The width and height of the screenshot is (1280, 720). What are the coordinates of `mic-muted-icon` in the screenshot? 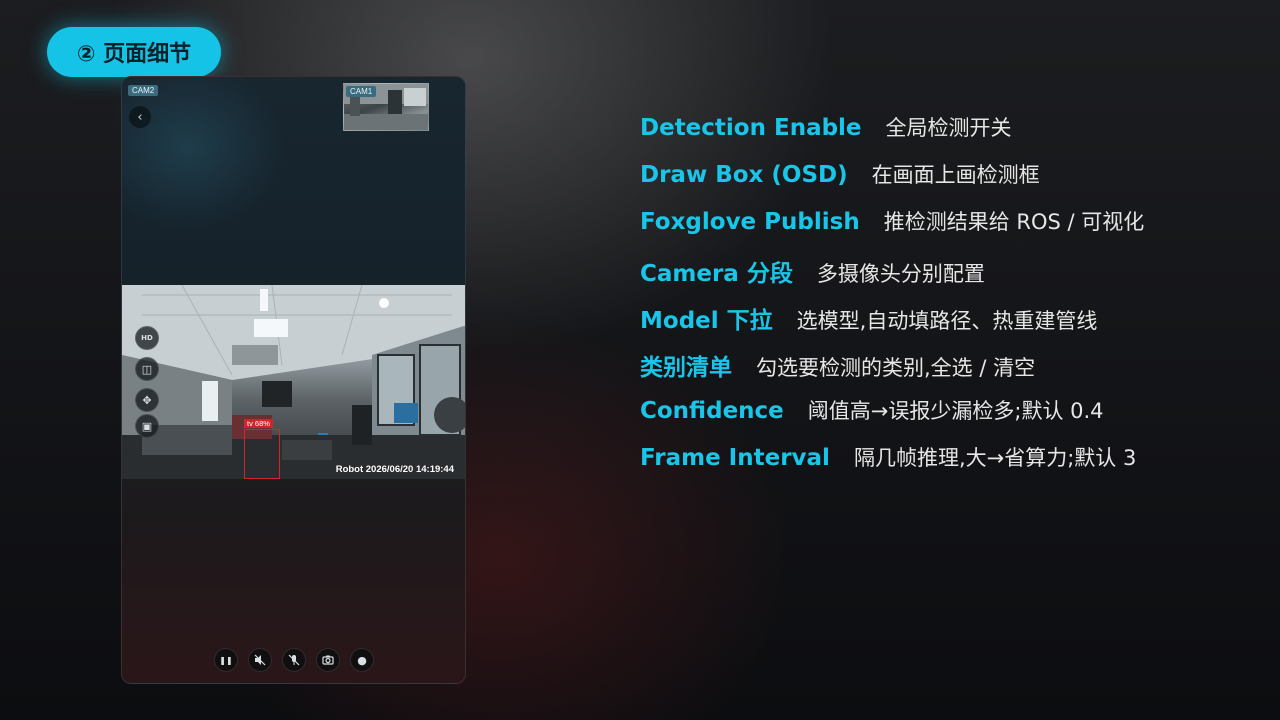 It's located at (294, 660).